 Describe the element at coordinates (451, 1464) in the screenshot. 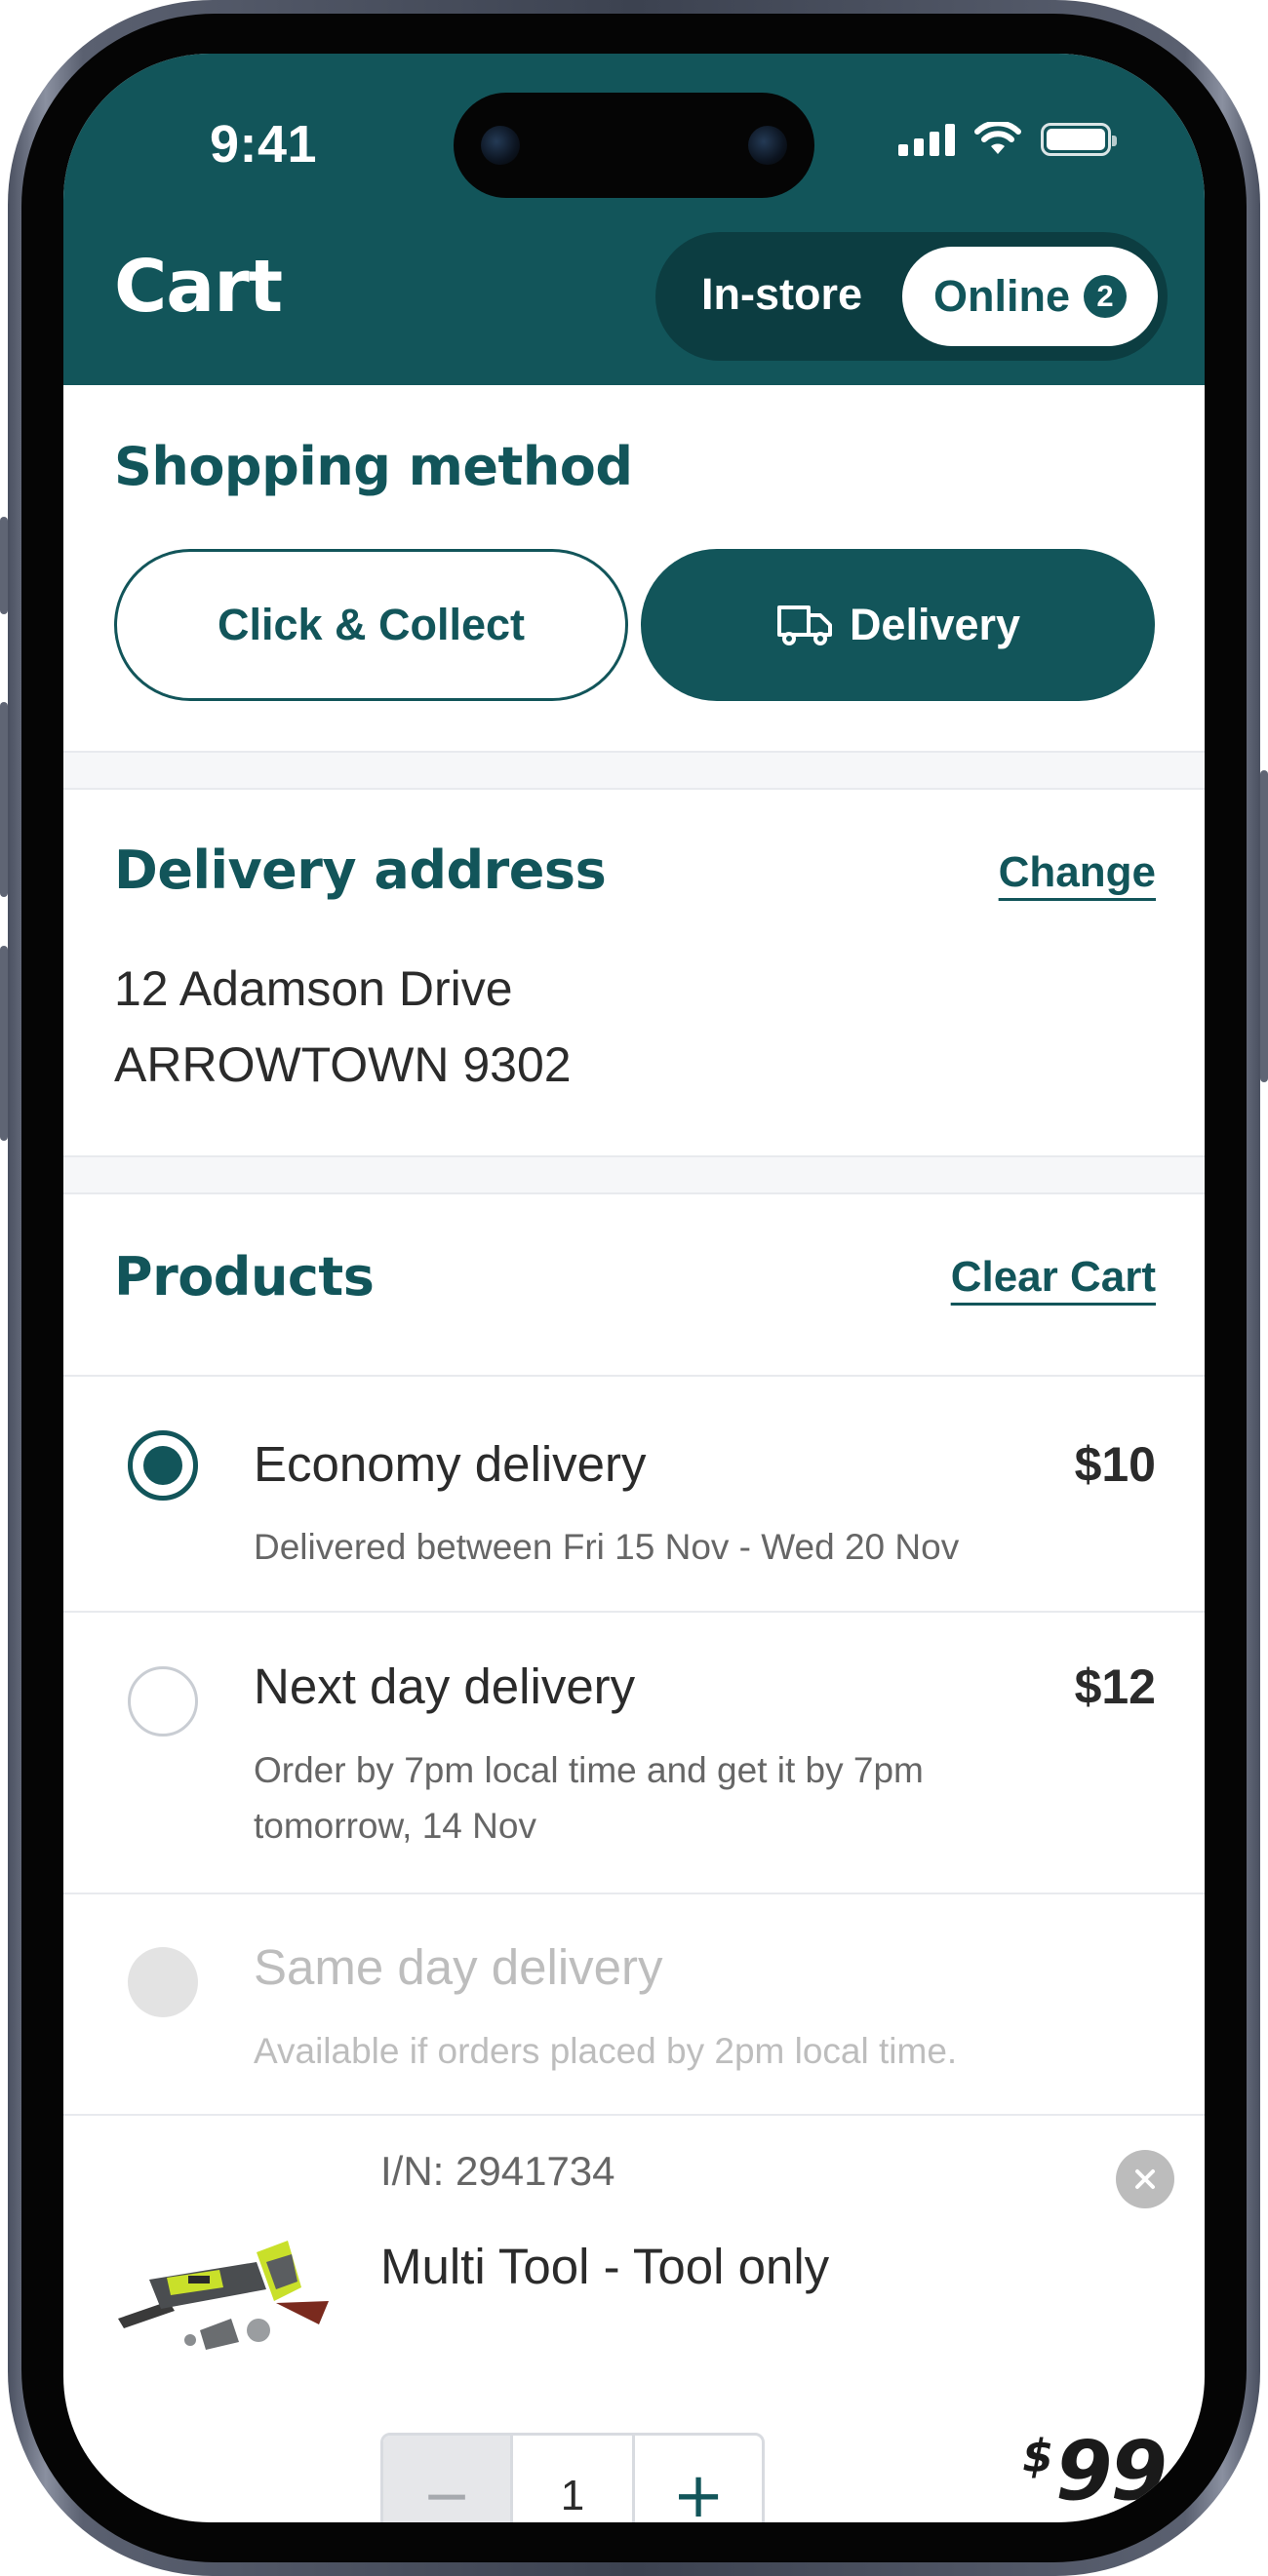

I see `option-title: Economy delivery` at that location.